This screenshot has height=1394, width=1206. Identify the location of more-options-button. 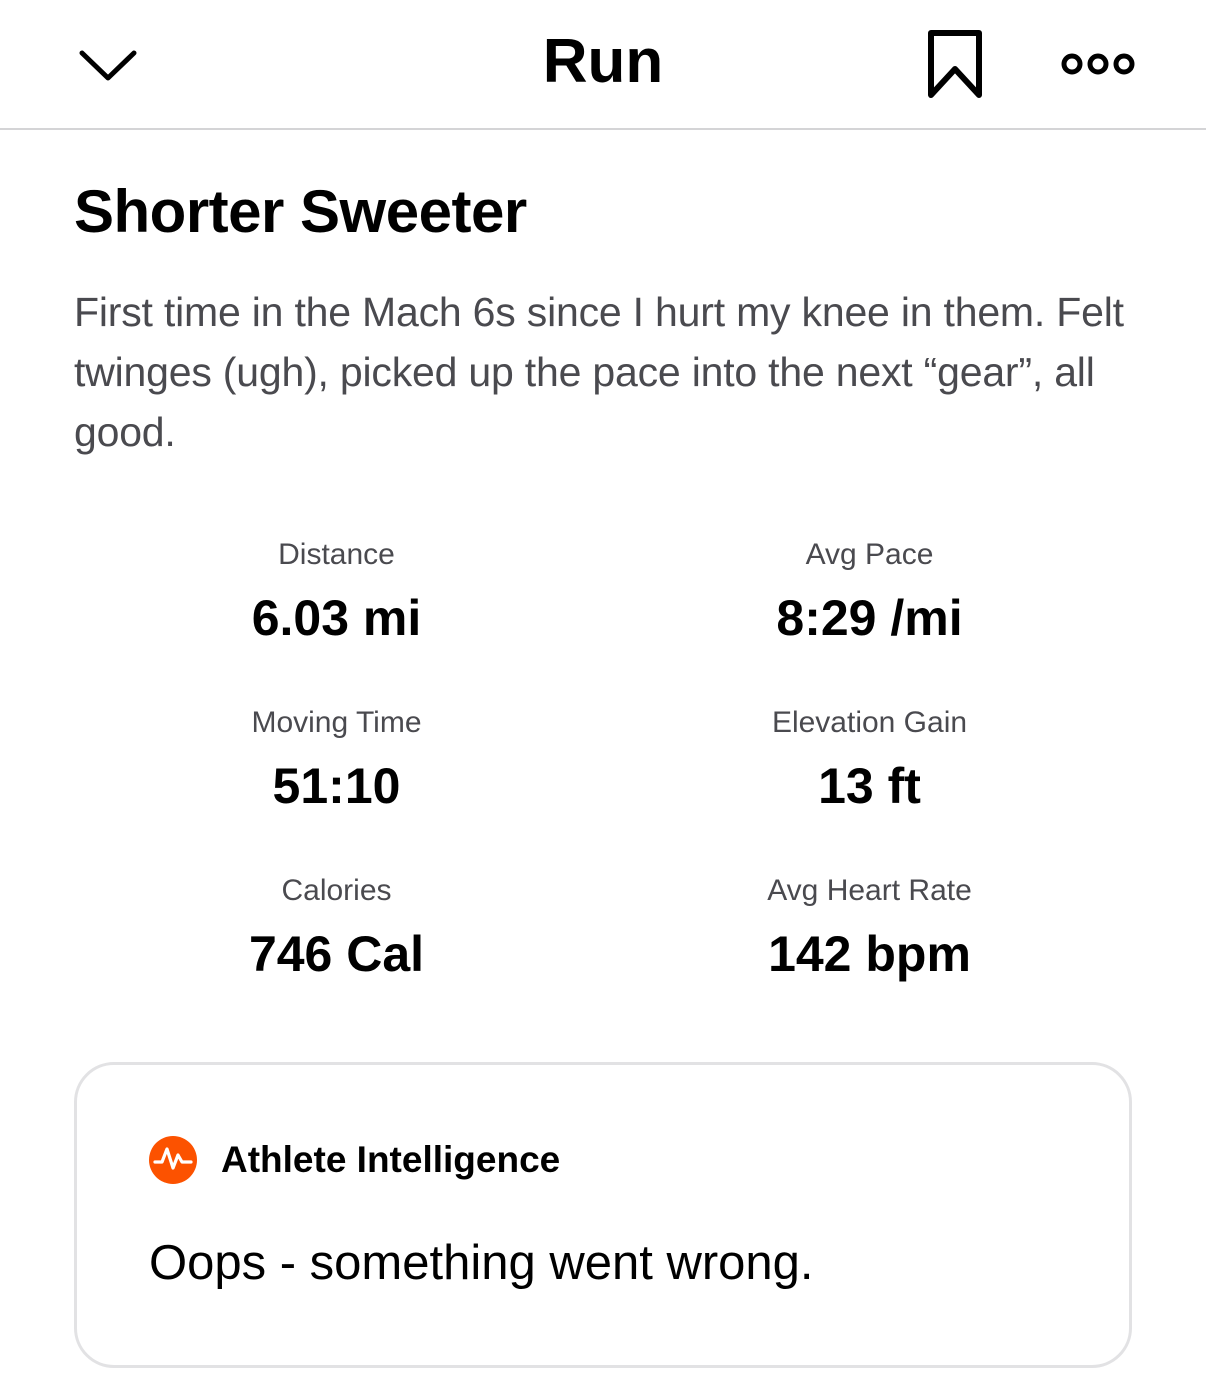
(1098, 64).